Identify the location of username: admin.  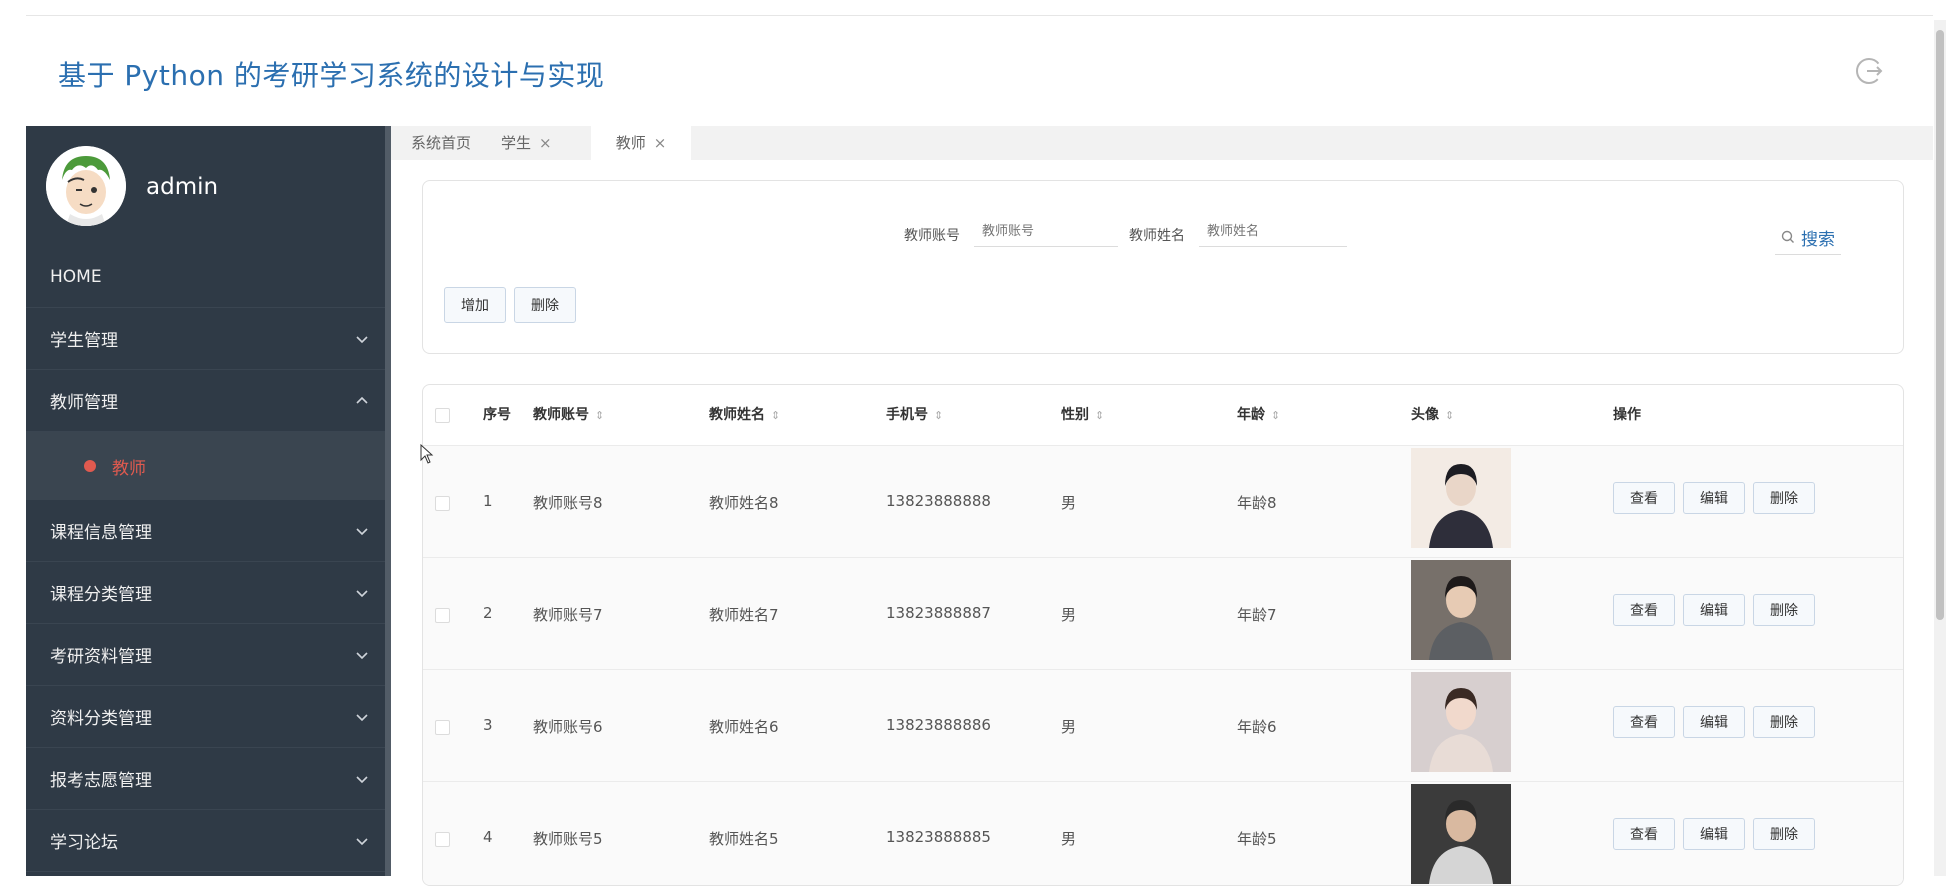
(182, 187).